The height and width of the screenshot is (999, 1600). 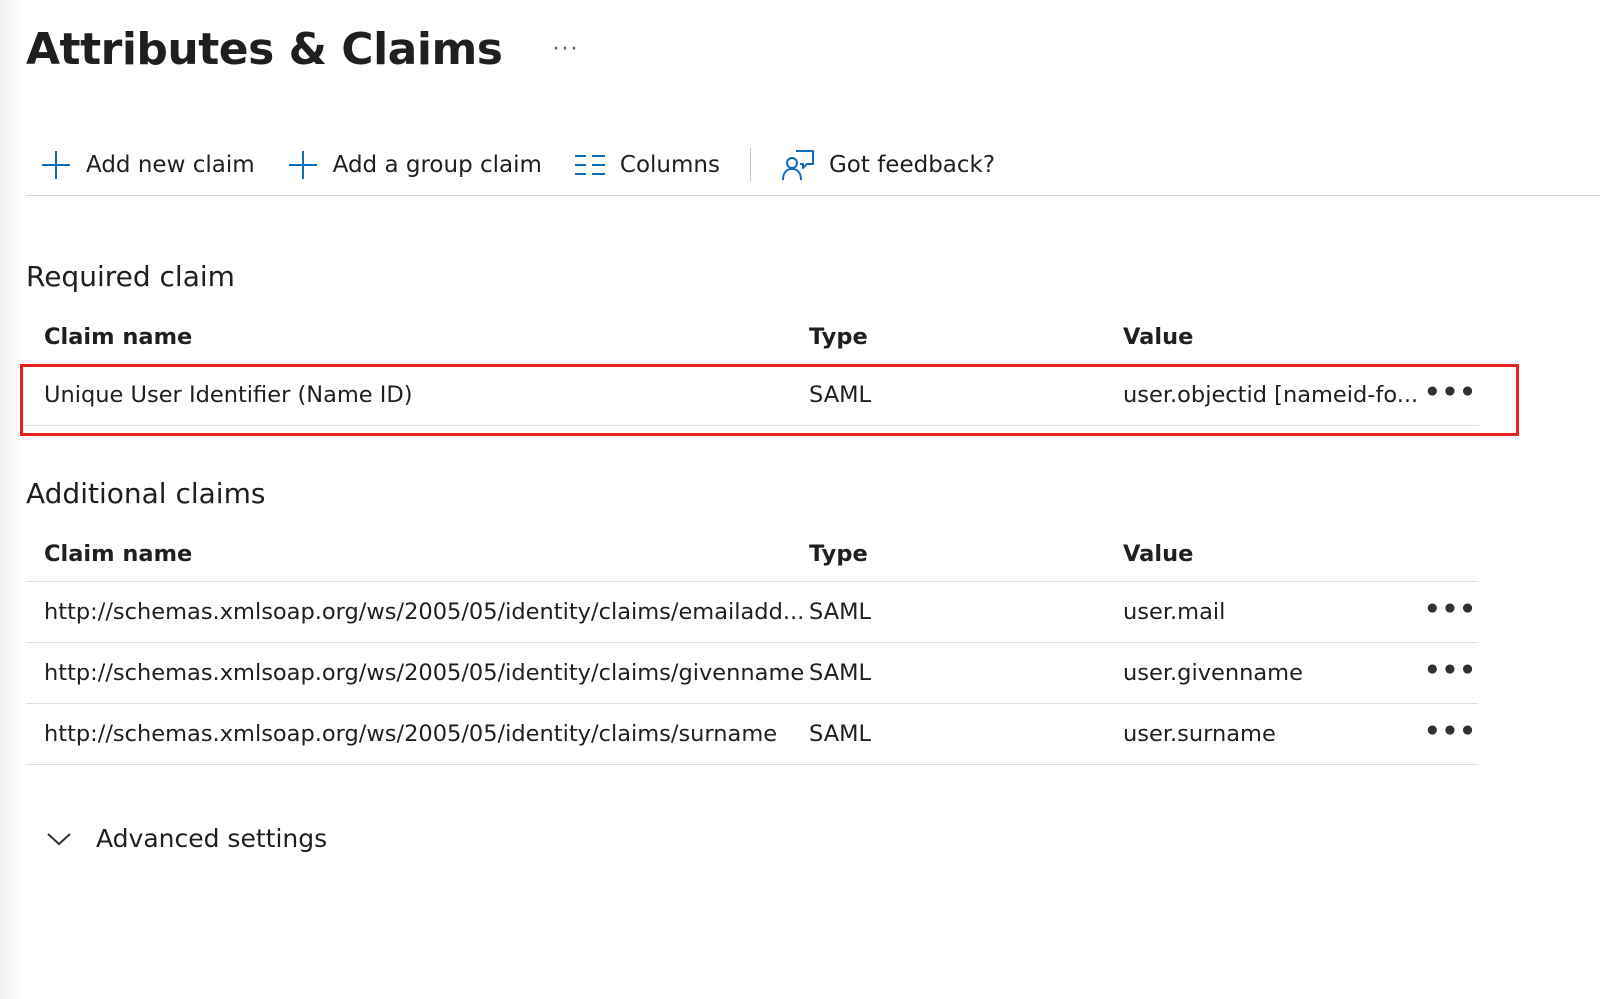 I want to click on title-row: Attributes & Claims ···, so click(x=302, y=50).